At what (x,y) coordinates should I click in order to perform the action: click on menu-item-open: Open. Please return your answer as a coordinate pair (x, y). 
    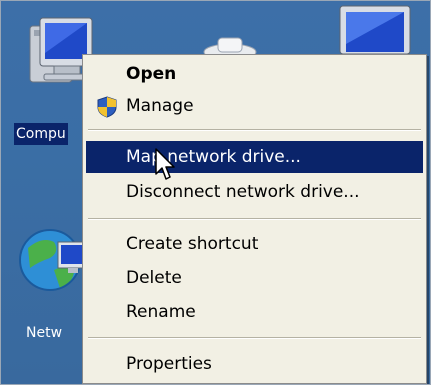
    Looking at the image, I should click on (254, 74).